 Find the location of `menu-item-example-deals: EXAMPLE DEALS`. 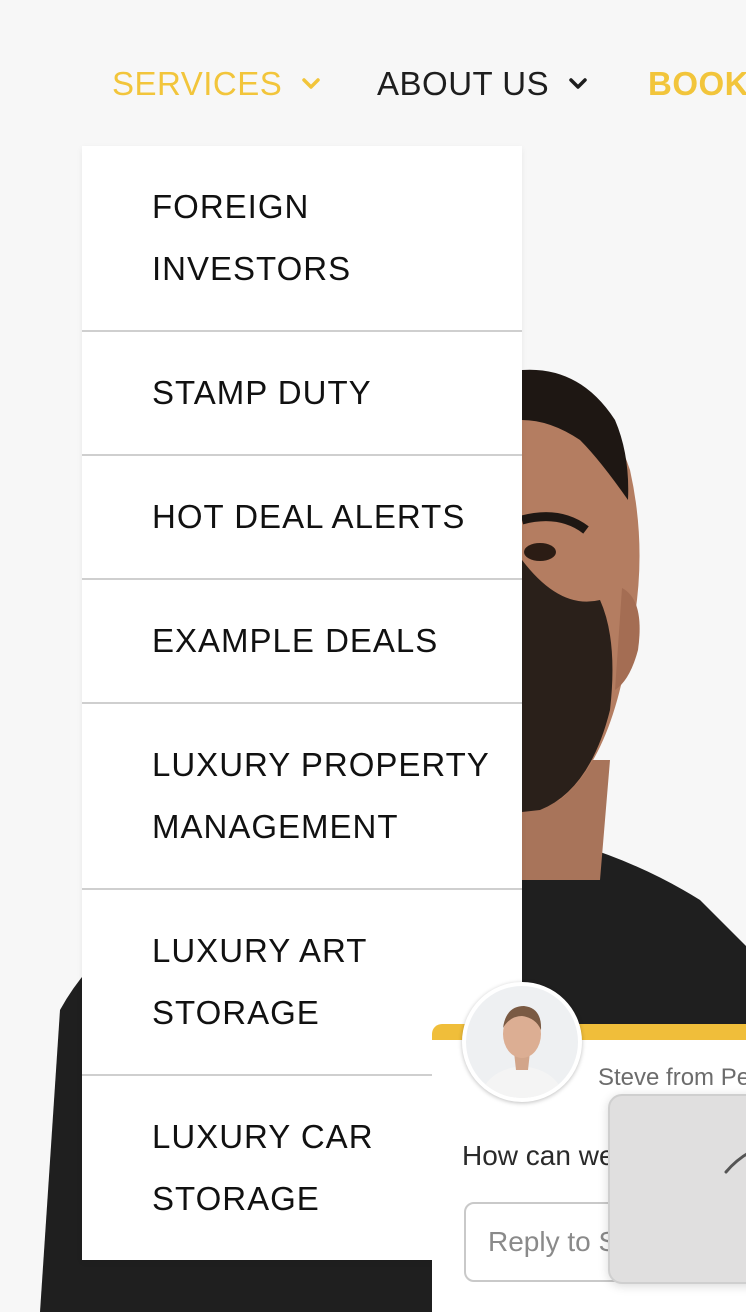

menu-item-example-deals: EXAMPLE DEALS is located at coordinates (302, 642).